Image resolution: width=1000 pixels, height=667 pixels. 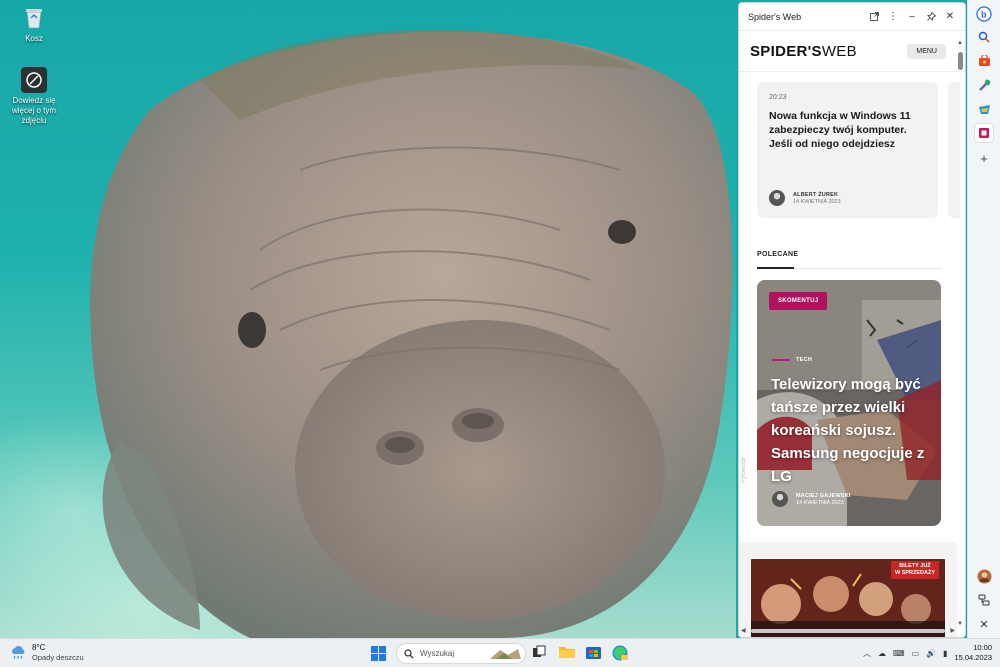 I want to click on next-news-card, so click(x=954, y=150).